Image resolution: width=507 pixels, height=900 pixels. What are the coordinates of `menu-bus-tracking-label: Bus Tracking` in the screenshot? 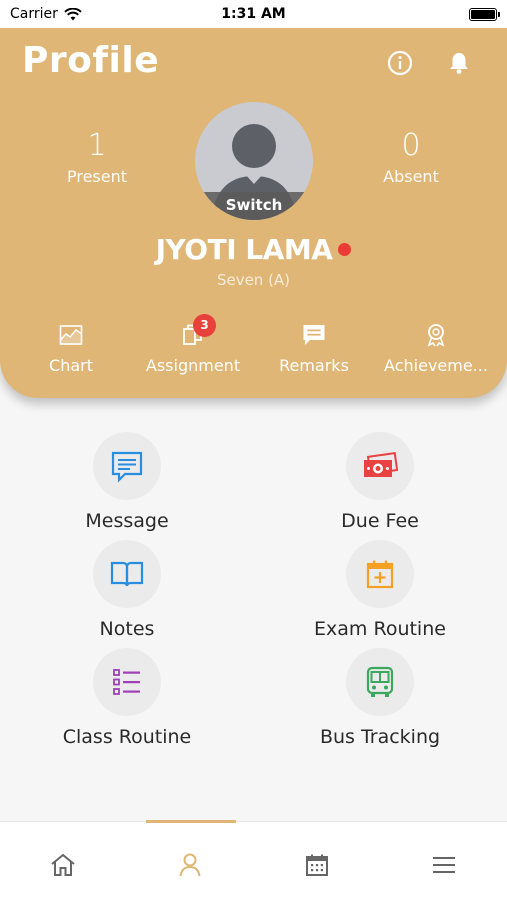 It's located at (380, 737).